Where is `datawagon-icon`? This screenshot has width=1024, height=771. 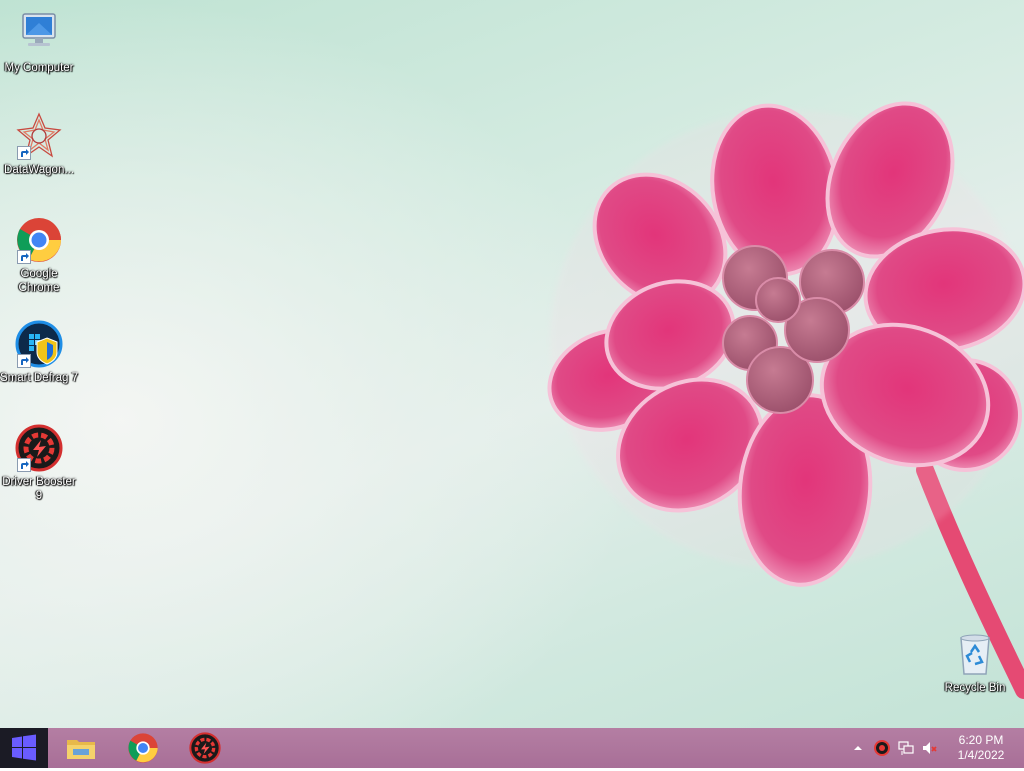 datawagon-icon is located at coordinates (39, 136).